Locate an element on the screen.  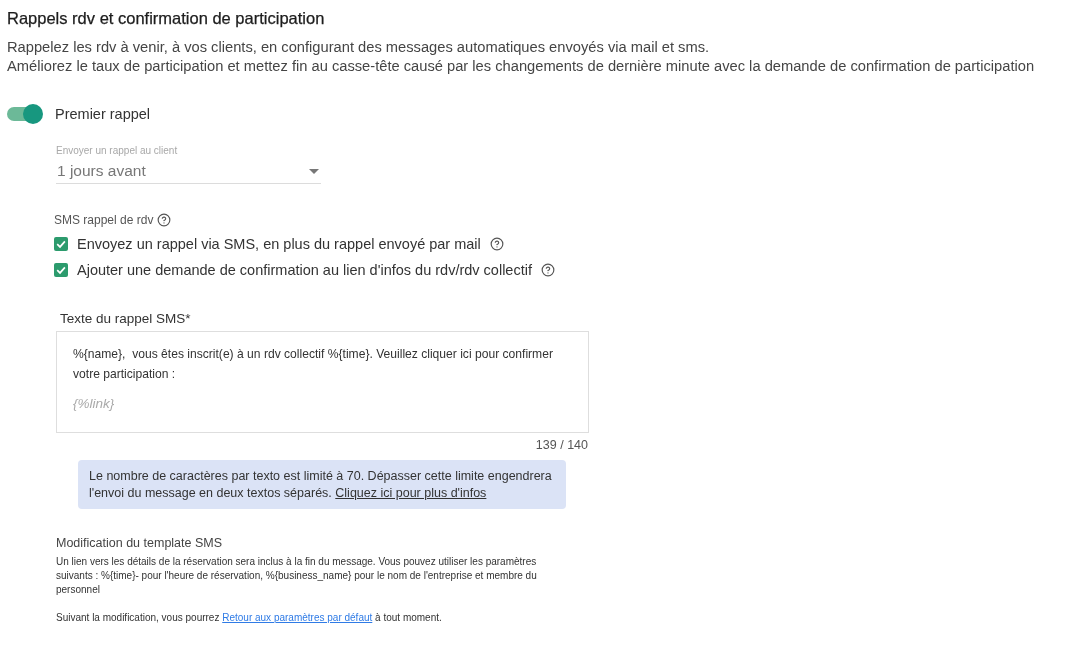
toggle-label: Premier rappel is located at coordinates (103, 114).